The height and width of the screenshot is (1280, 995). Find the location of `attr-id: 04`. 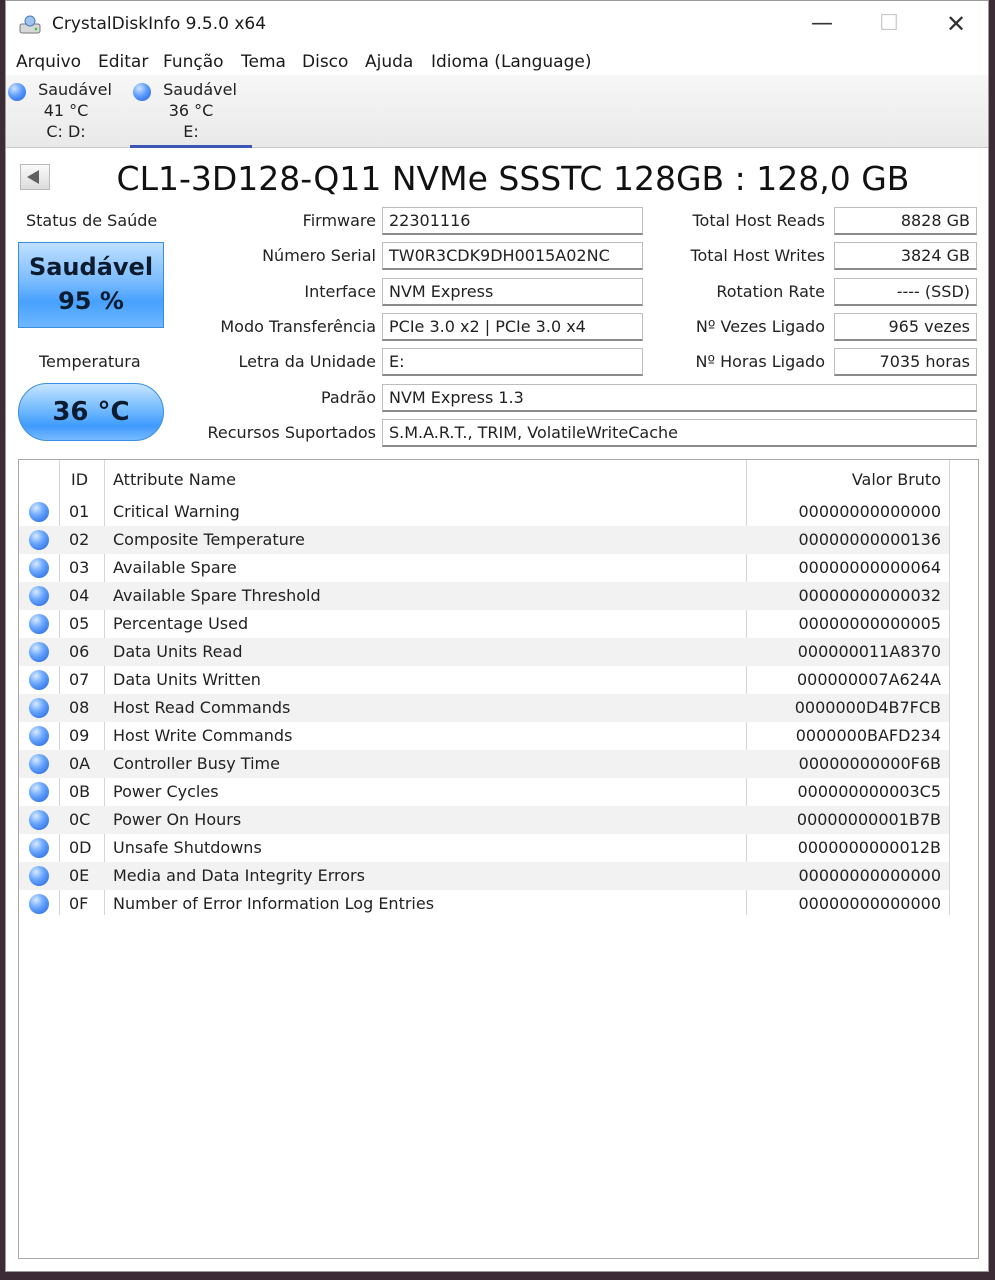

attr-id: 04 is located at coordinates (79, 595).